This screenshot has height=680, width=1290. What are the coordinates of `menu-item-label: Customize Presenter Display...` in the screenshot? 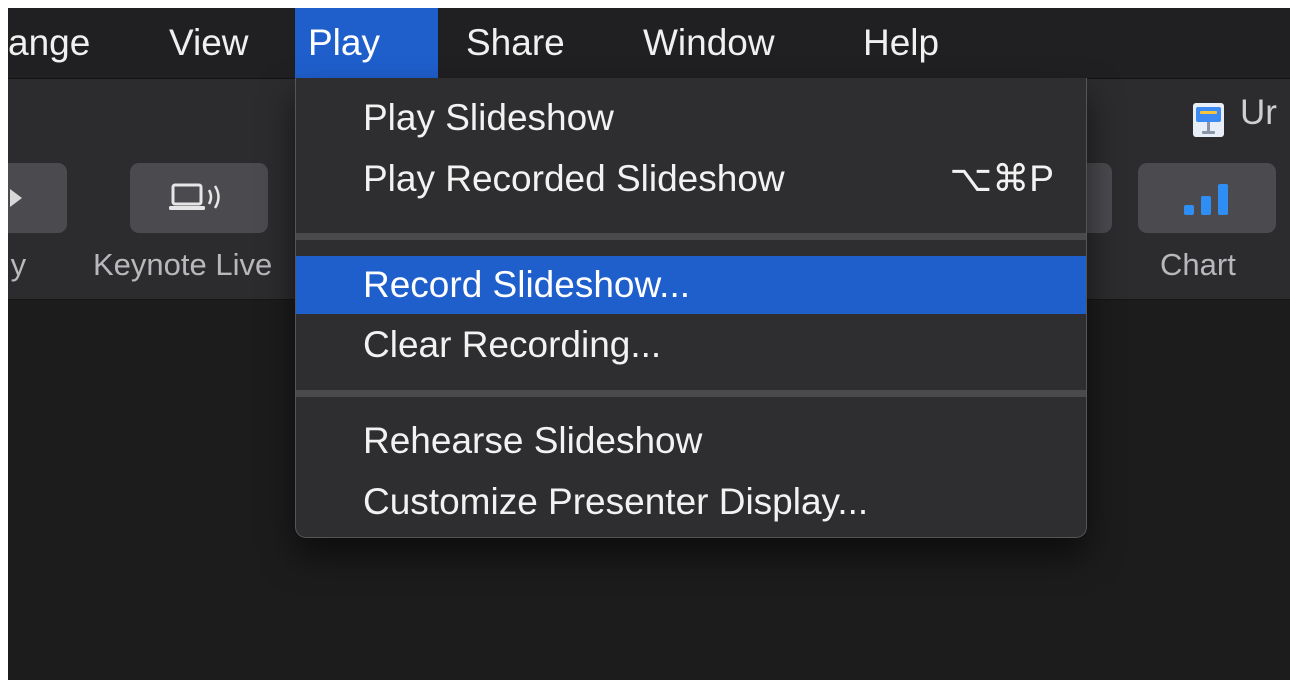 It's located at (616, 501).